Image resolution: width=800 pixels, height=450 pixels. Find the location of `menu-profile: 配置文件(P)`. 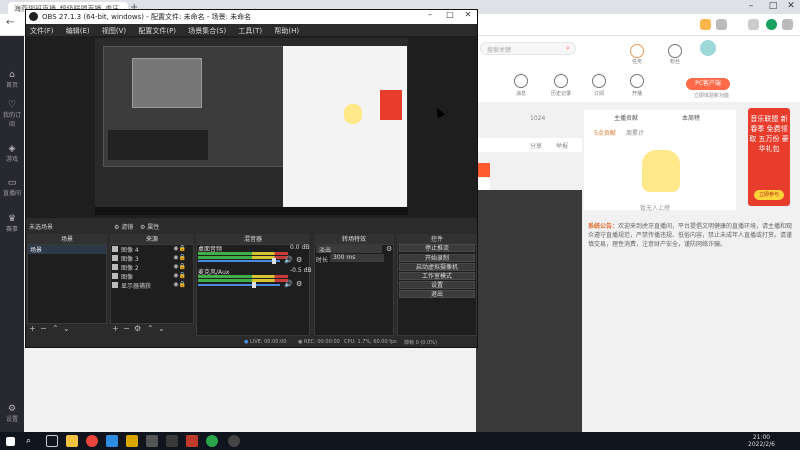

menu-profile: 配置文件(P) is located at coordinates (157, 31).